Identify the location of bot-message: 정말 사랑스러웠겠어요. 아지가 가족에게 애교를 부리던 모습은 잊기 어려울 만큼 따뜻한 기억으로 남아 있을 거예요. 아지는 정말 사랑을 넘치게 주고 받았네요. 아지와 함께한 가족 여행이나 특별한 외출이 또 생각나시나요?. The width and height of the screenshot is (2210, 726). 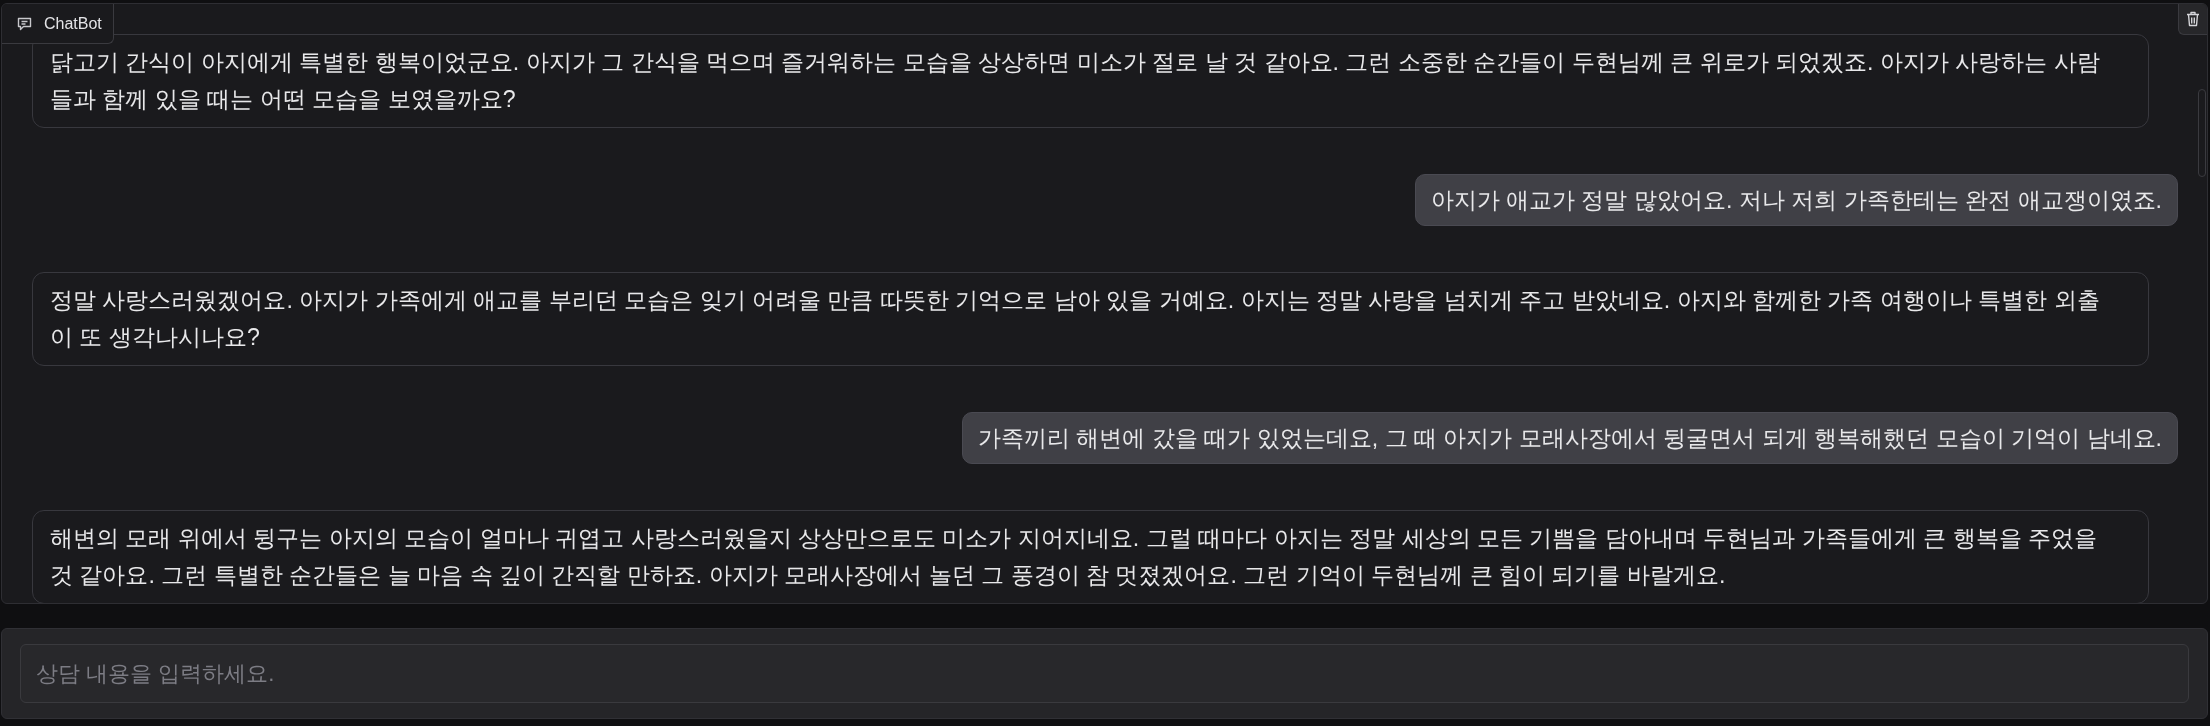
(1090, 319).